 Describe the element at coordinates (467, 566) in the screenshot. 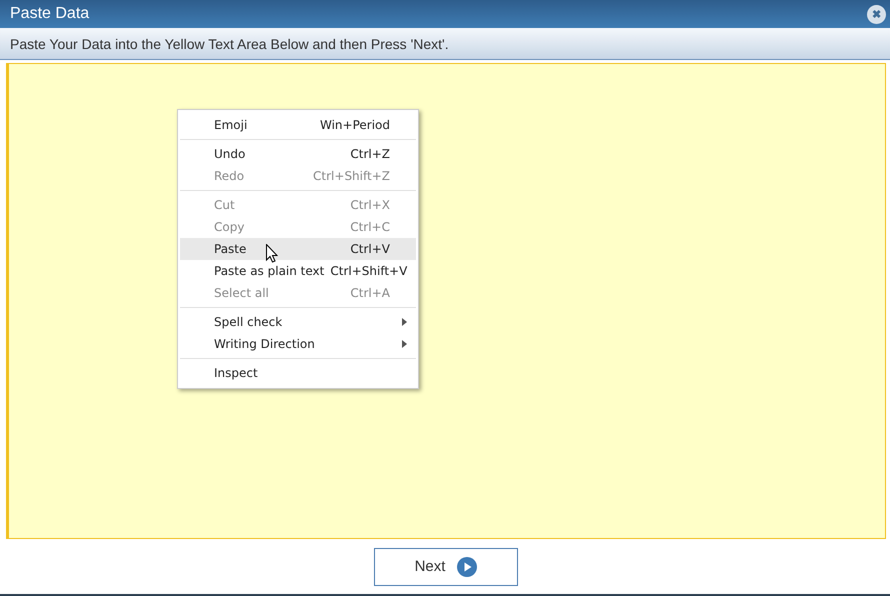

I see `play-icon` at that location.